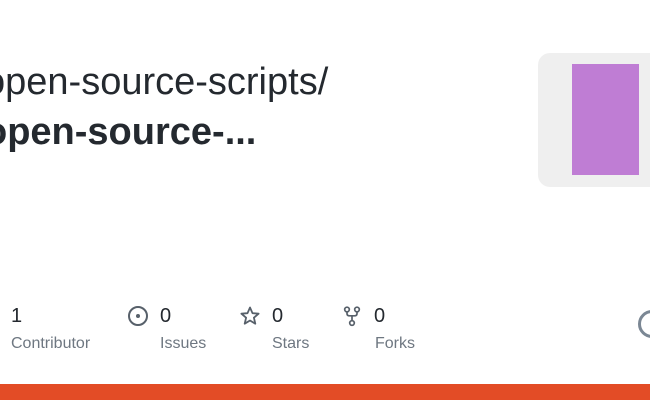 The image size is (650, 400). Describe the element at coordinates (291, 343) in the screenshot. I see `stars-label: Stars` at that location.